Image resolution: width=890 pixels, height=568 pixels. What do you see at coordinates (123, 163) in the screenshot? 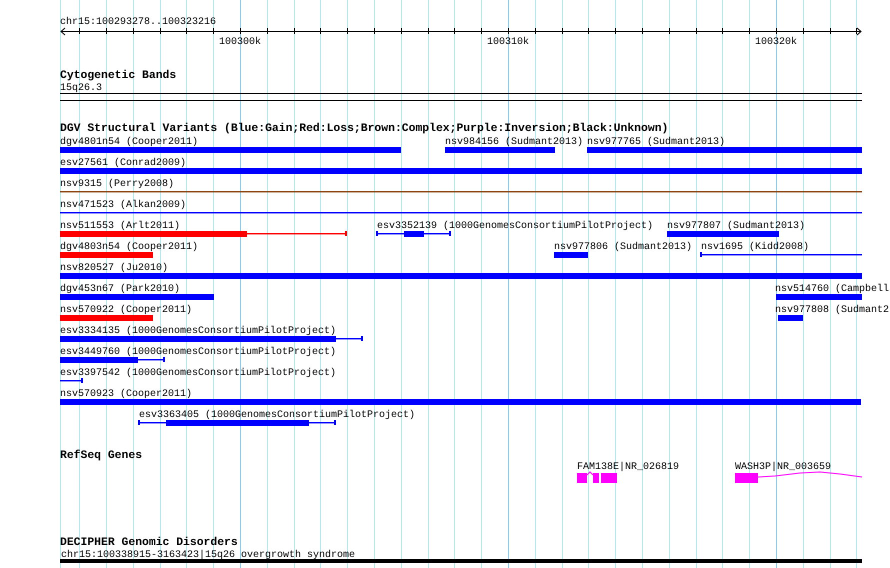
I see `variant-label: esv27561 (Conrad2009)` at bounding box center [123, 163].